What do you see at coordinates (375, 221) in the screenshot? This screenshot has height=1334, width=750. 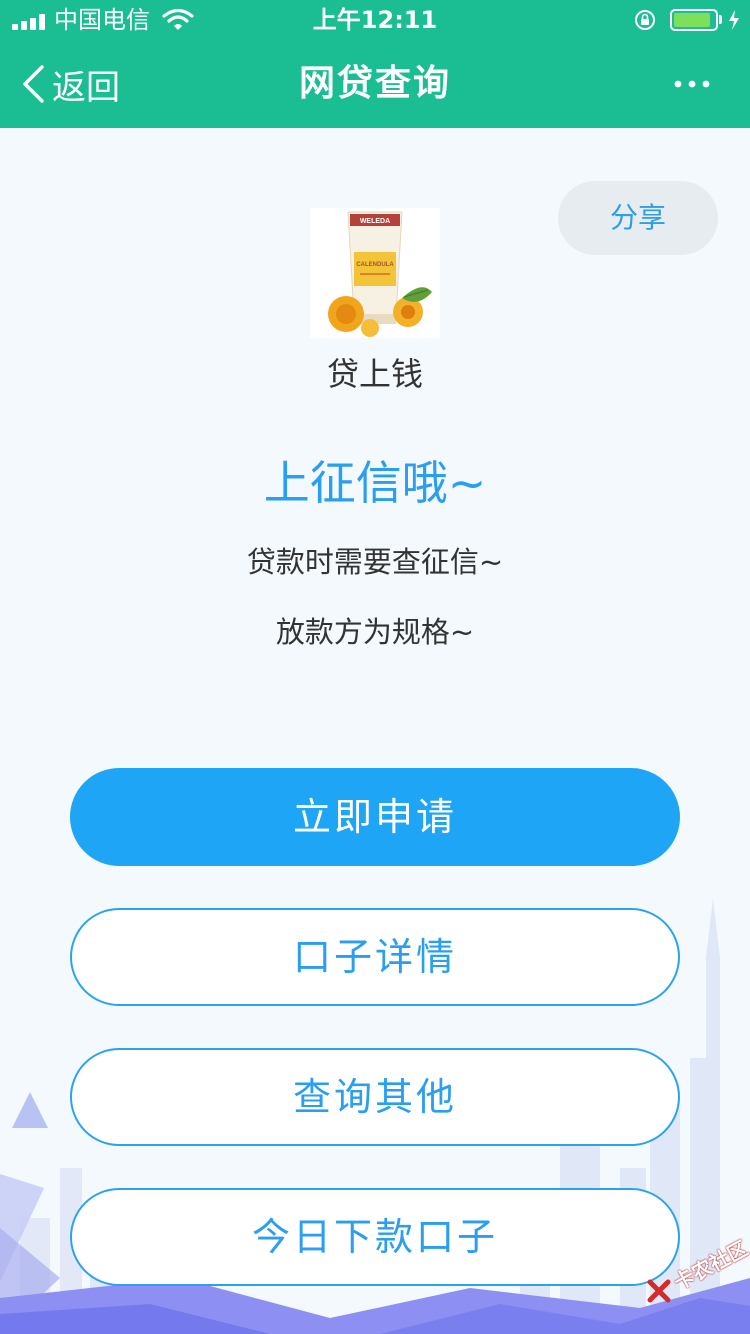 I see `product-brand: WELEDA` at bounding box center [375, 221].